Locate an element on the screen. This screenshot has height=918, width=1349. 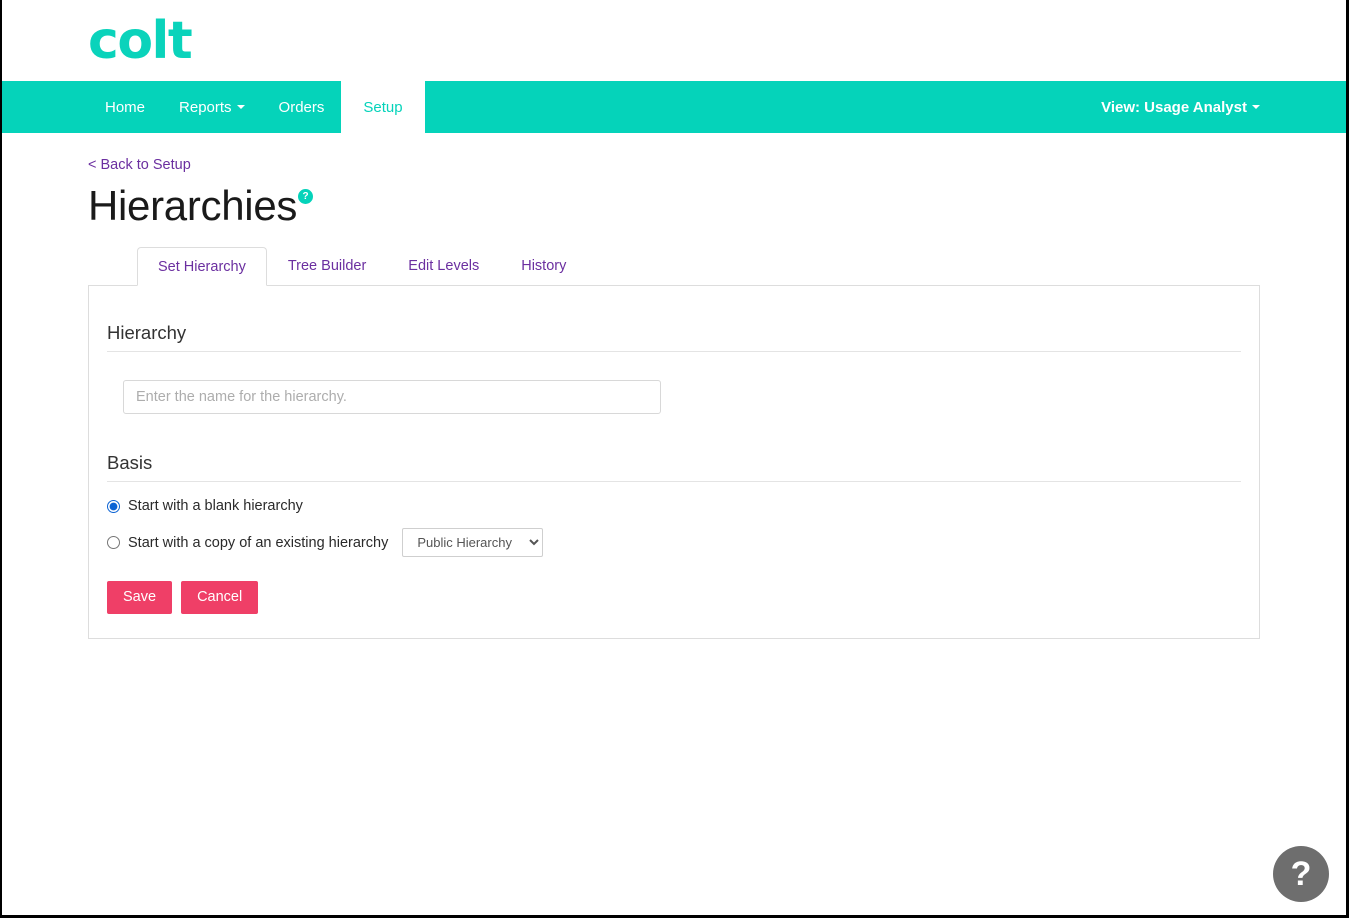
view-selector-label: View: Usage Analyst is located at coordinates (1174, 107).